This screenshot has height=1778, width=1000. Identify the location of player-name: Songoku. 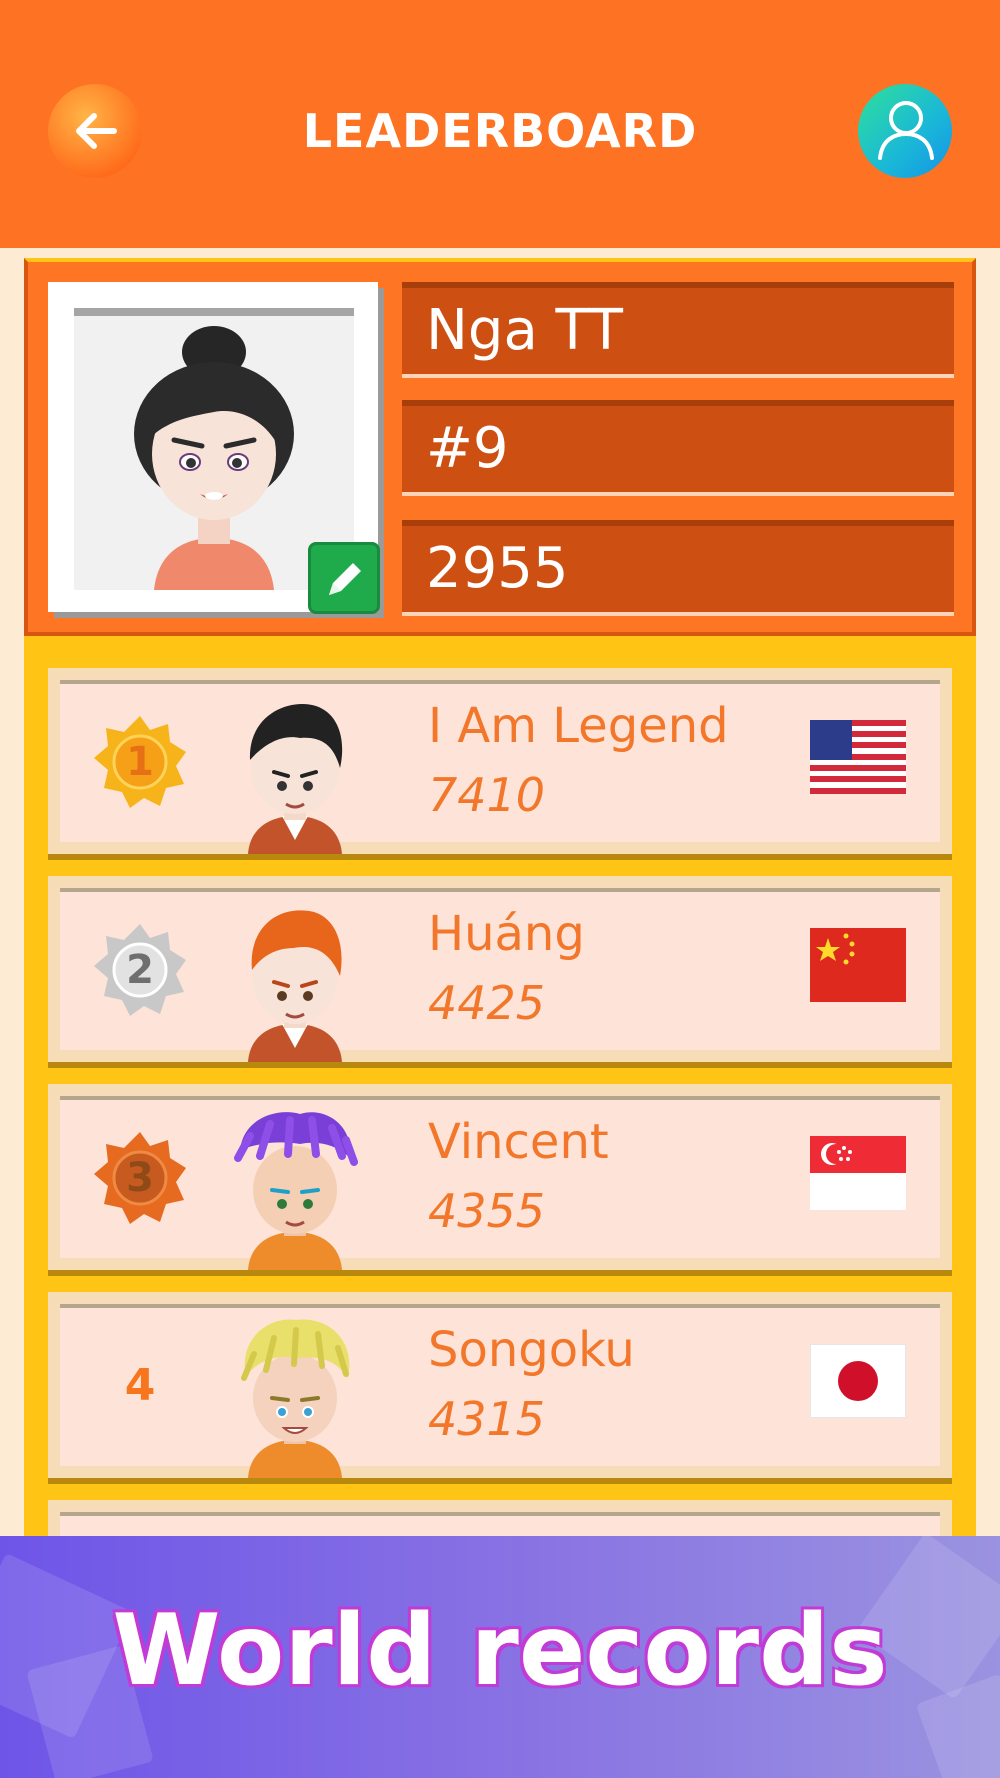
(531, 1350).